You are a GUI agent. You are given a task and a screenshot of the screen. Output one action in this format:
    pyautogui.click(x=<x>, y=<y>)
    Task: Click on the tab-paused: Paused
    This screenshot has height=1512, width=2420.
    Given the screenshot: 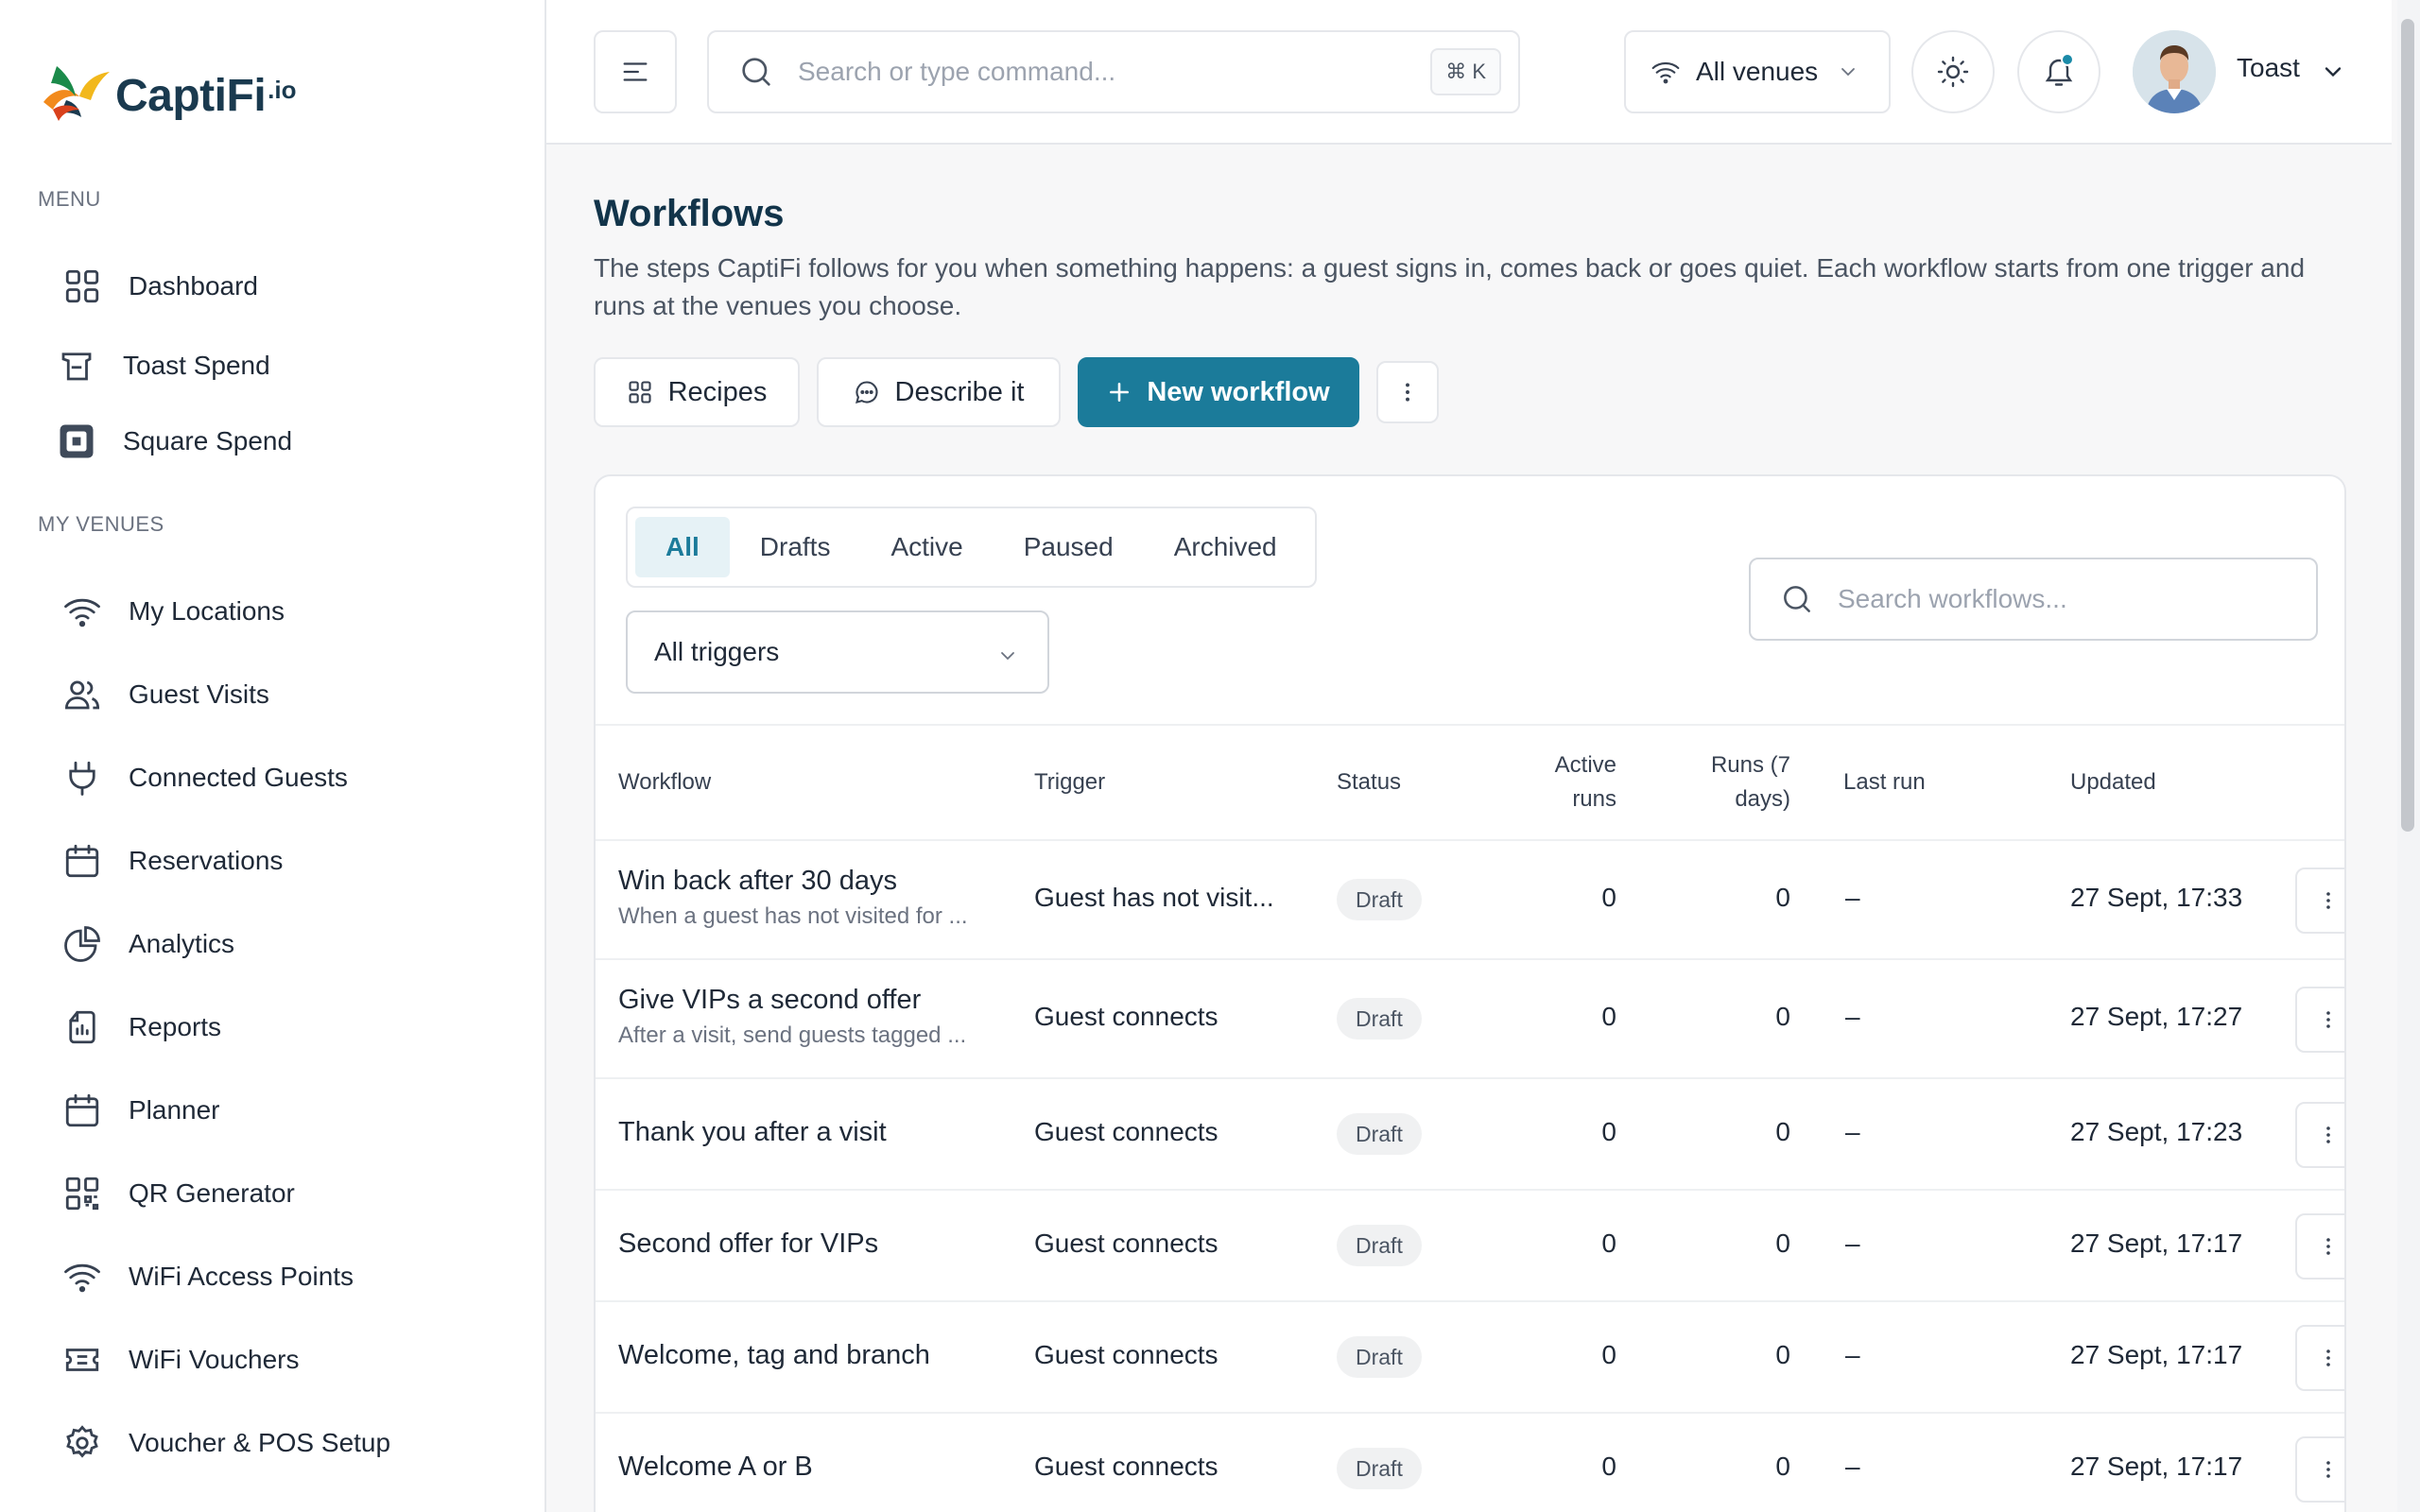 What is the action you would take?
    pyautogui.click(x=1069, y=547)
    